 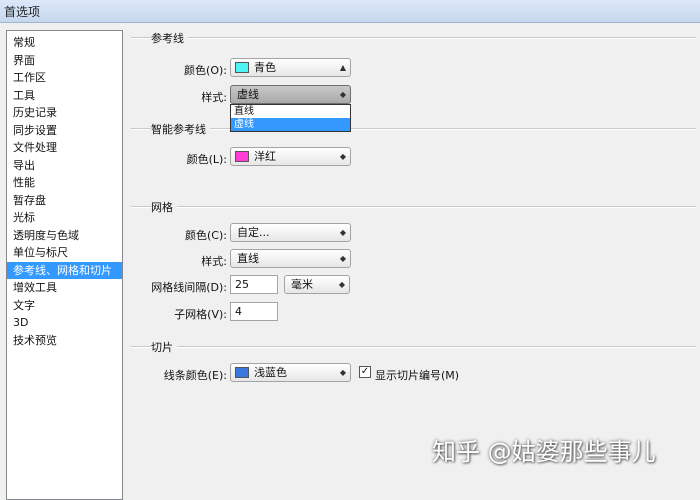 I want to click on guides-group-title: 参考线, so click(x=169, y=38).